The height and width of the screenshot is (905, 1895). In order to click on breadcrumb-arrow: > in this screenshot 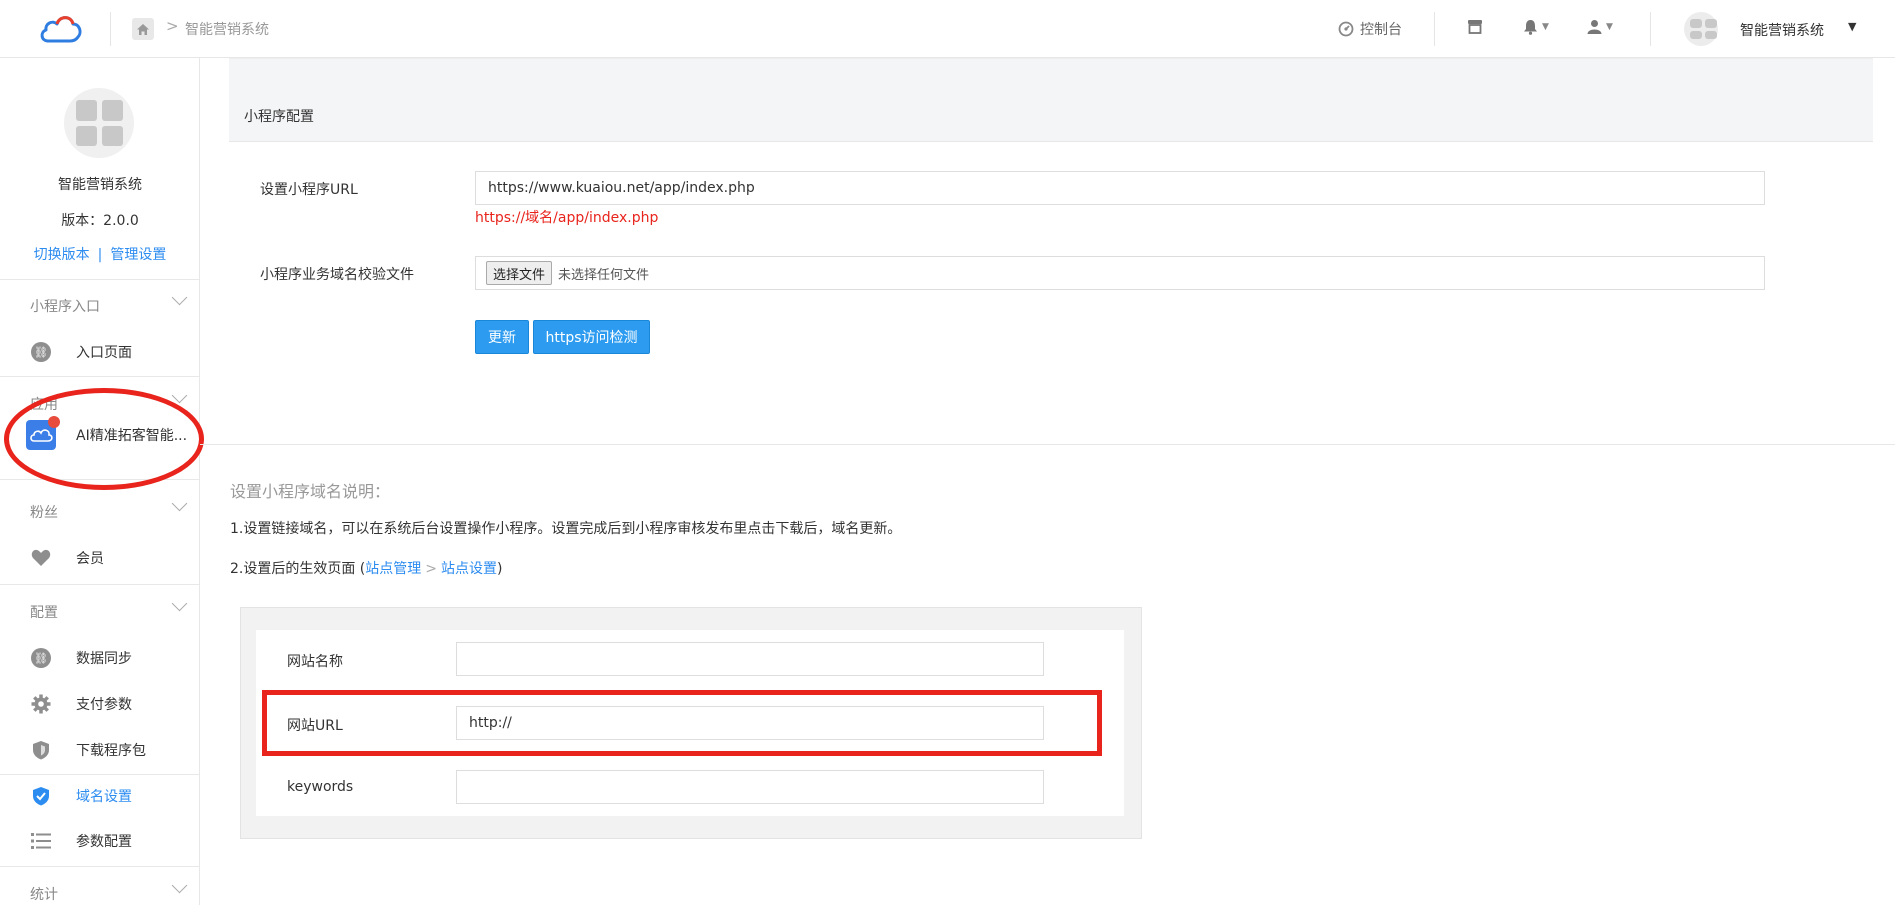, I will do `click(172, 26)`.